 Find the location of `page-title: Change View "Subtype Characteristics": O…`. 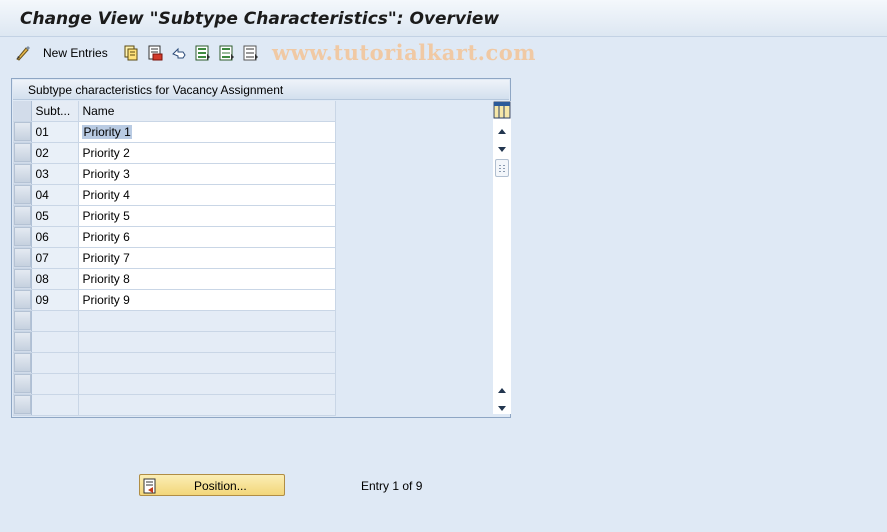

page-title: Change View "Subtype Characteristics": O… is located at coordinates (260, 19).